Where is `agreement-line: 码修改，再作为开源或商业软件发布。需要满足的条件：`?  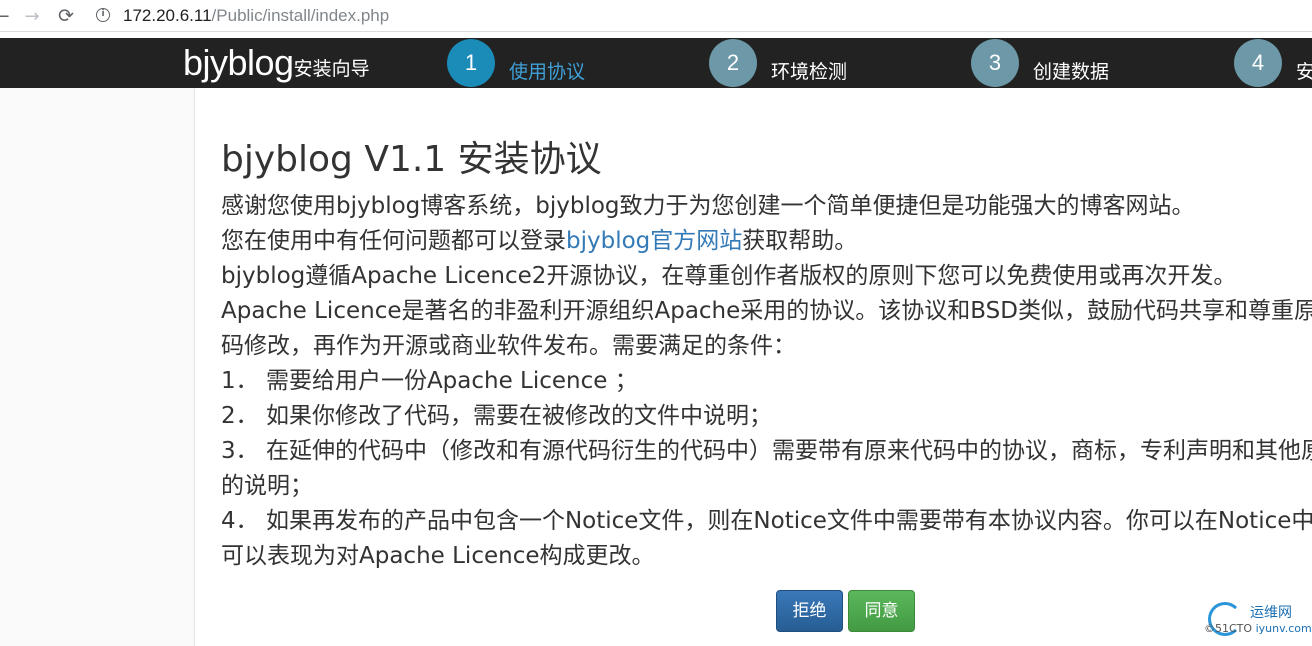
agreement-line: 码修改，再作为开源或商业软件发布。需要满足的条件： is located at coordinates (508, 346).